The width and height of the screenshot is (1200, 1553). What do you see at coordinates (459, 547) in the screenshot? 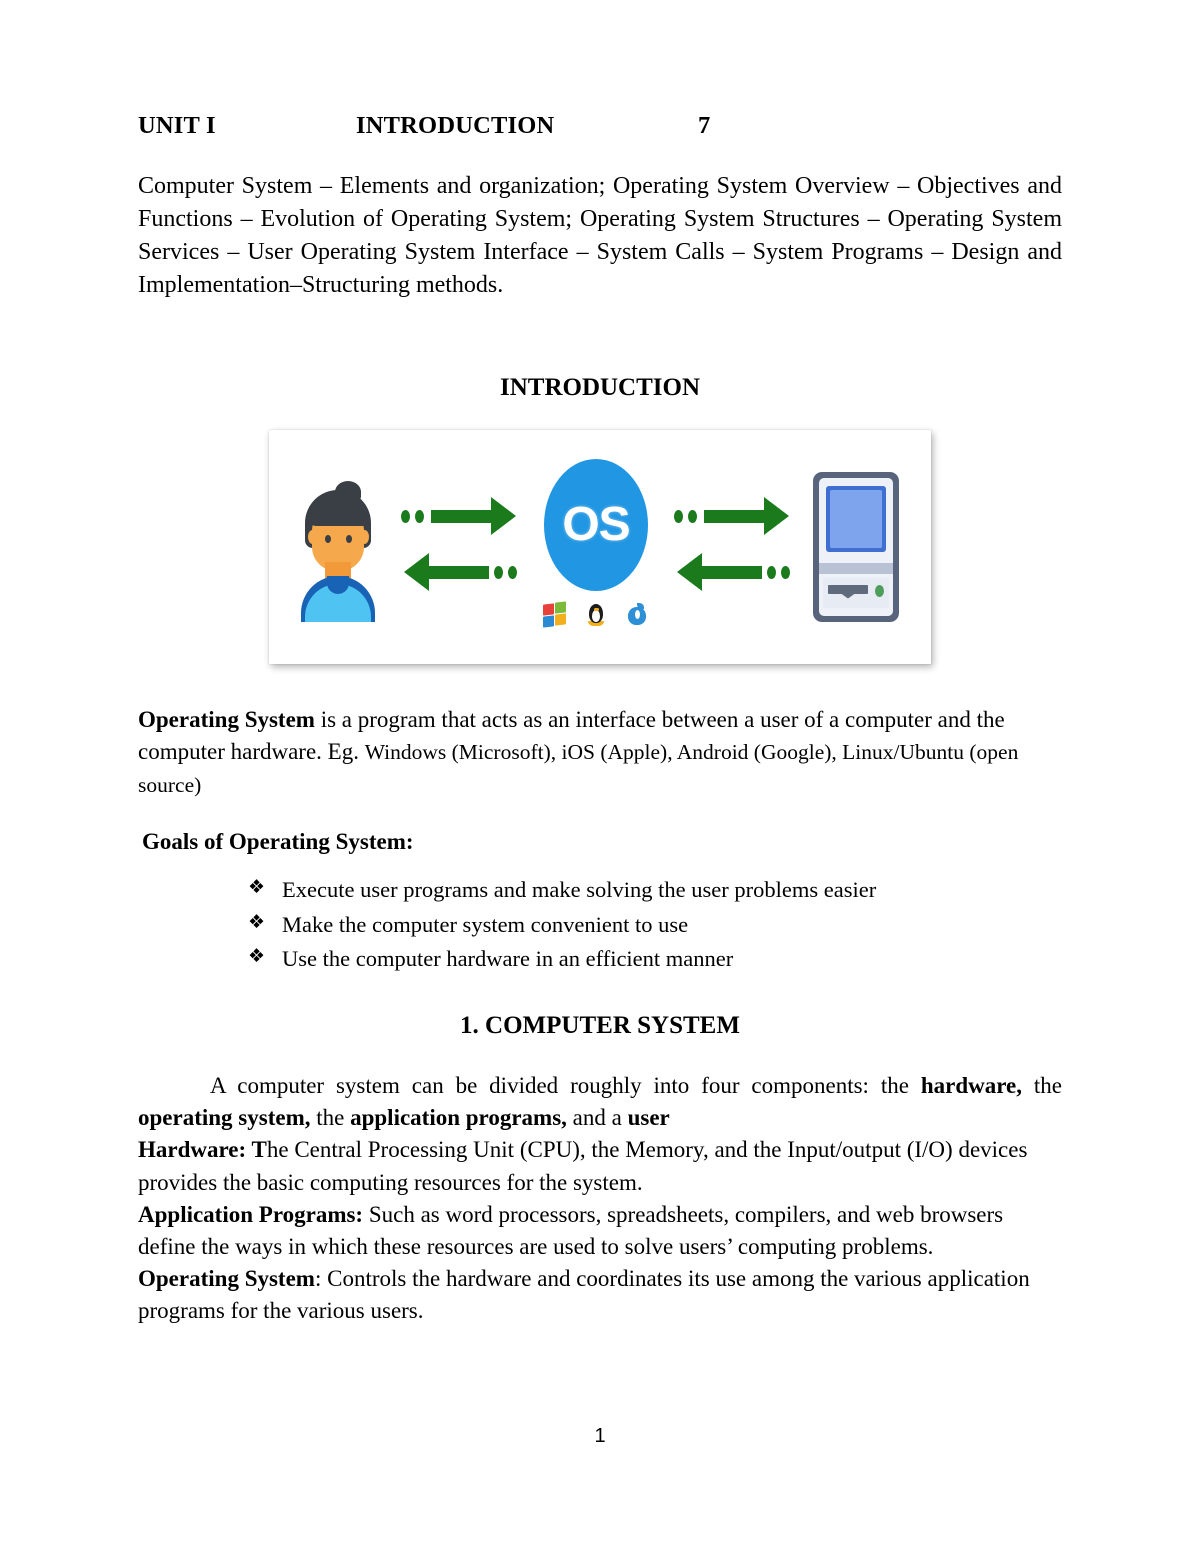
I see `arrows-user-to-os-icon` at bounding box center [459, 547].